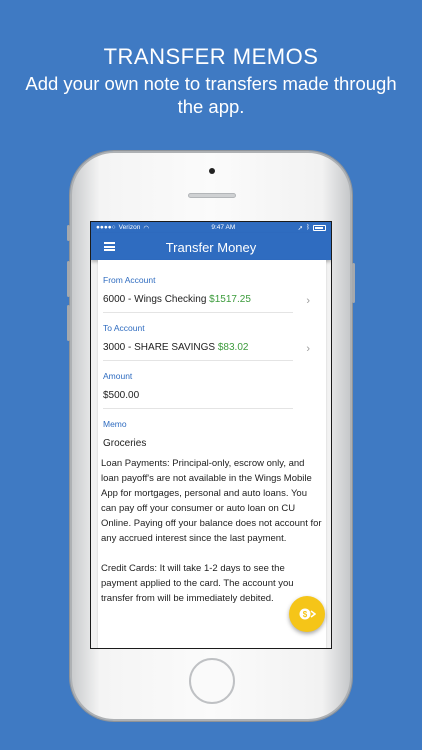  I want to click on bluetooth-icon: ᛒ, so click(308, 227).